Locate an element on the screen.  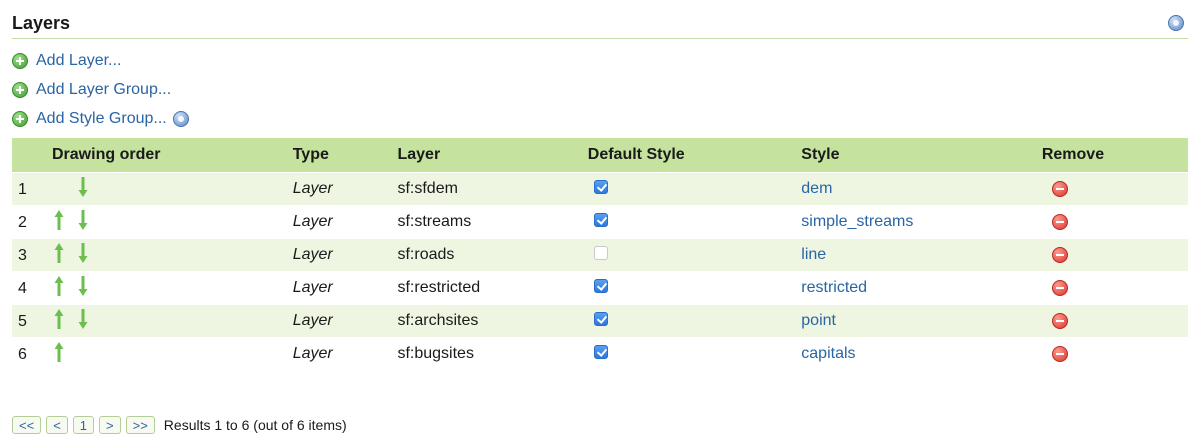
layer-cell: sf:bugsites is located at coordinates (492, 353).